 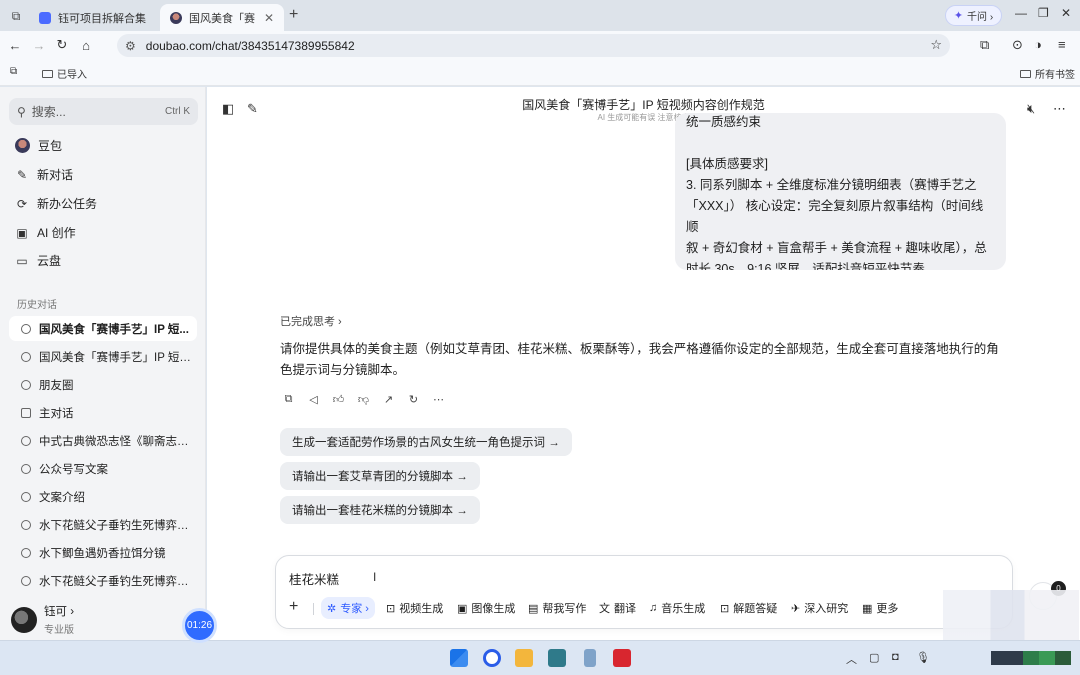 I want to click on grid-icon: ▦, so click(x=867, y=608).